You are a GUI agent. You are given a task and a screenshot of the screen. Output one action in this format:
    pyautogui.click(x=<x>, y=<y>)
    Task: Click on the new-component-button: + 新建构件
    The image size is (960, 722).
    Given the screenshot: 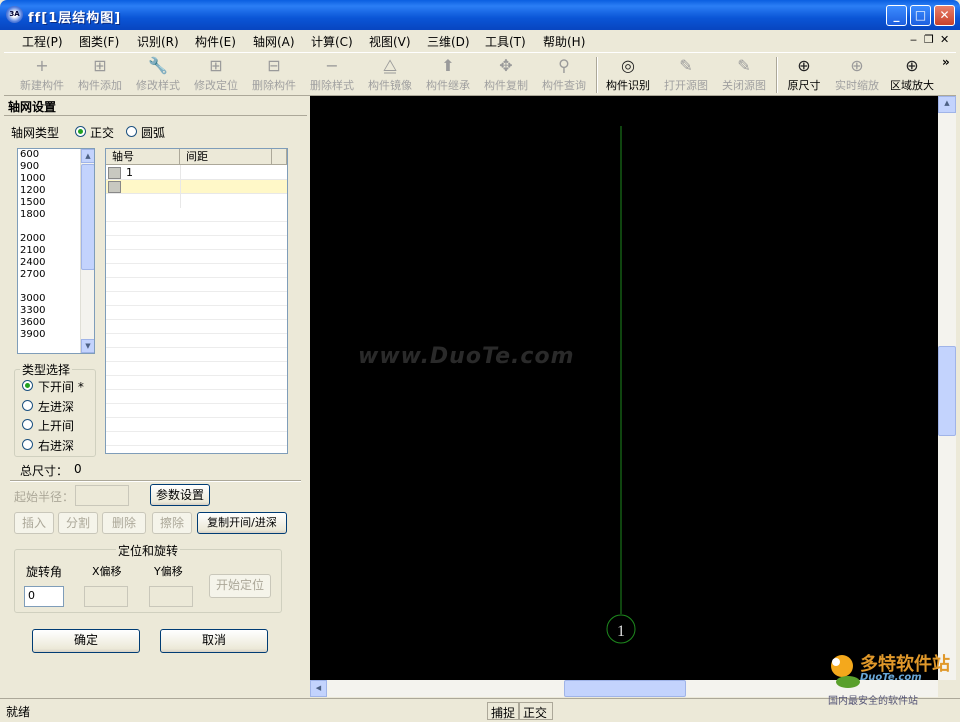 What is the action you would take?
    pyautogui.click(x=42, y=75)
    